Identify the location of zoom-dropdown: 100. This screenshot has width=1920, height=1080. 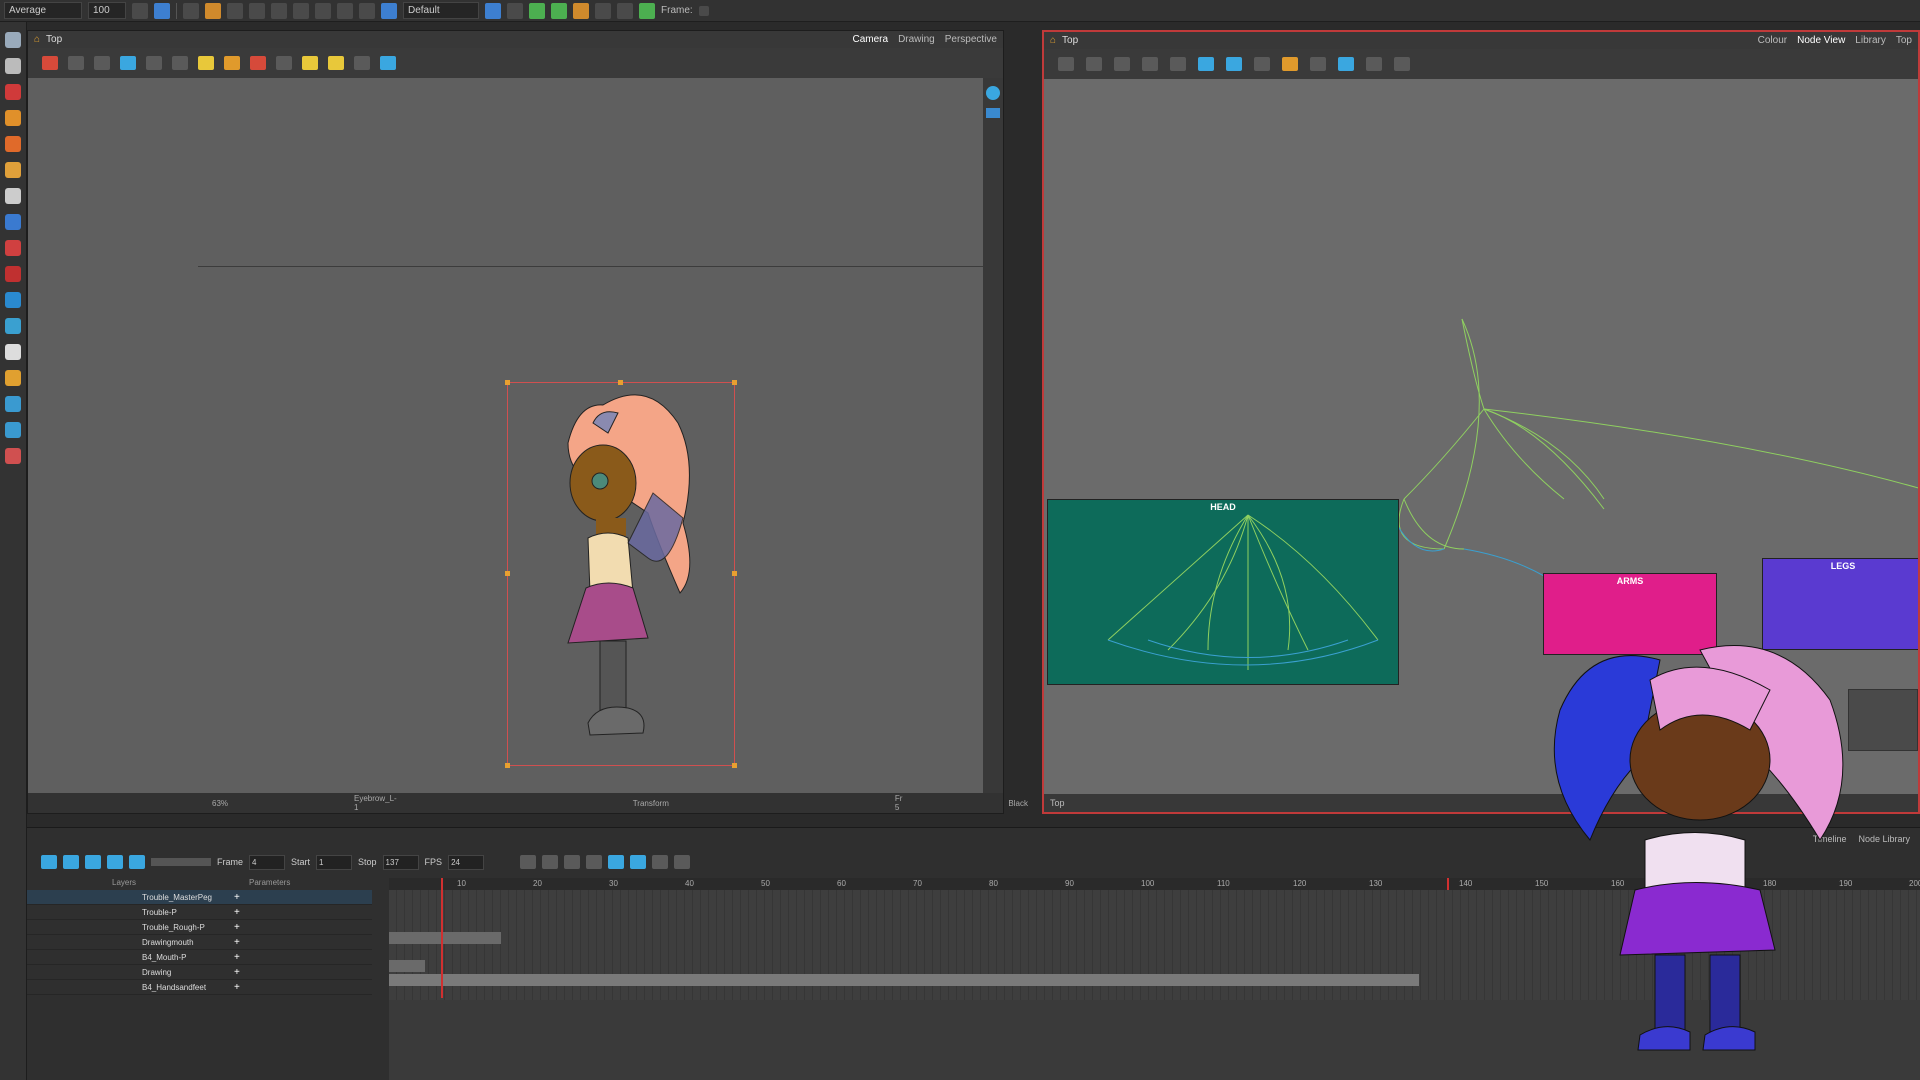
(107, 10).